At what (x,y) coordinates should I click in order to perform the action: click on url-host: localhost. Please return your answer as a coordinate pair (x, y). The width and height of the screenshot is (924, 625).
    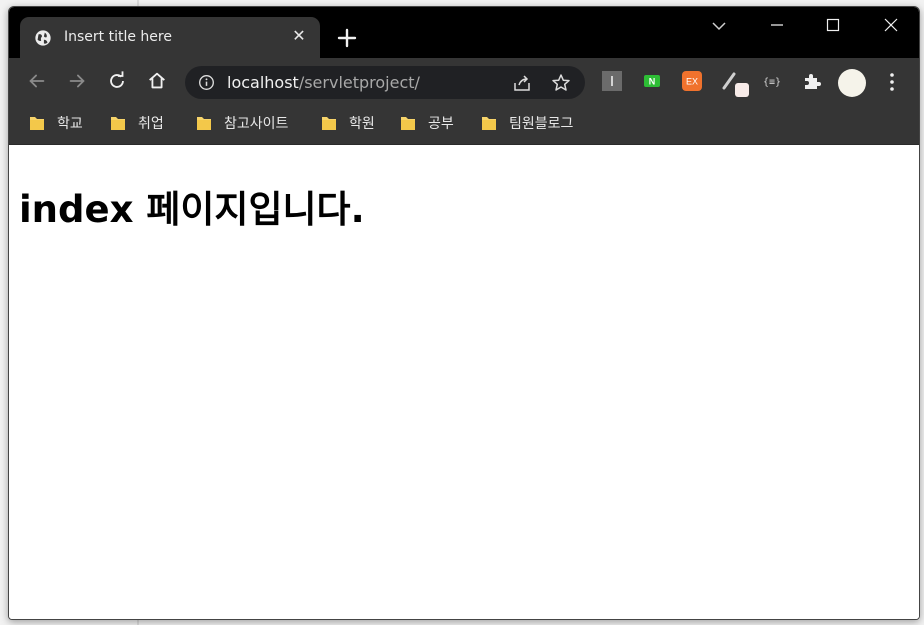
    Looking at the image, I should click on (263, 82).